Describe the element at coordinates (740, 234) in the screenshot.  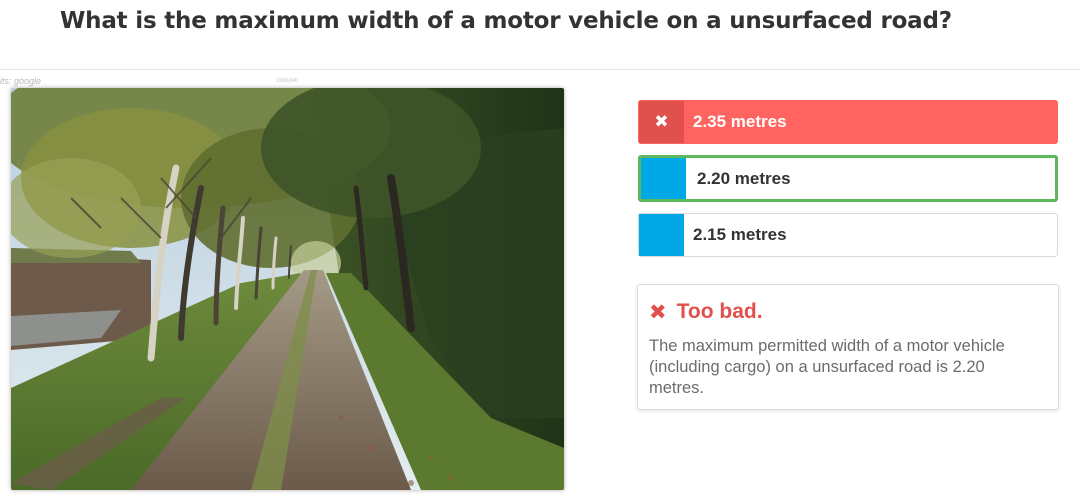
I see `answer-option-3-label: 2.15 metres` at that location.